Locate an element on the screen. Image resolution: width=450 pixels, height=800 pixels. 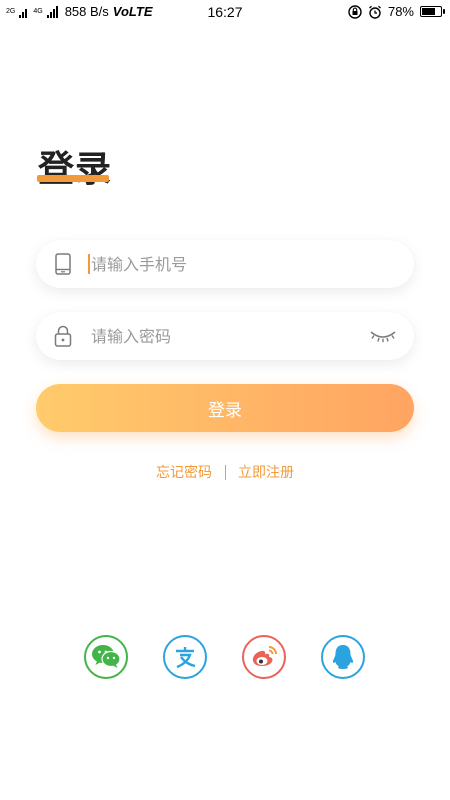
qq-icon is located at coordinates (343, 657).